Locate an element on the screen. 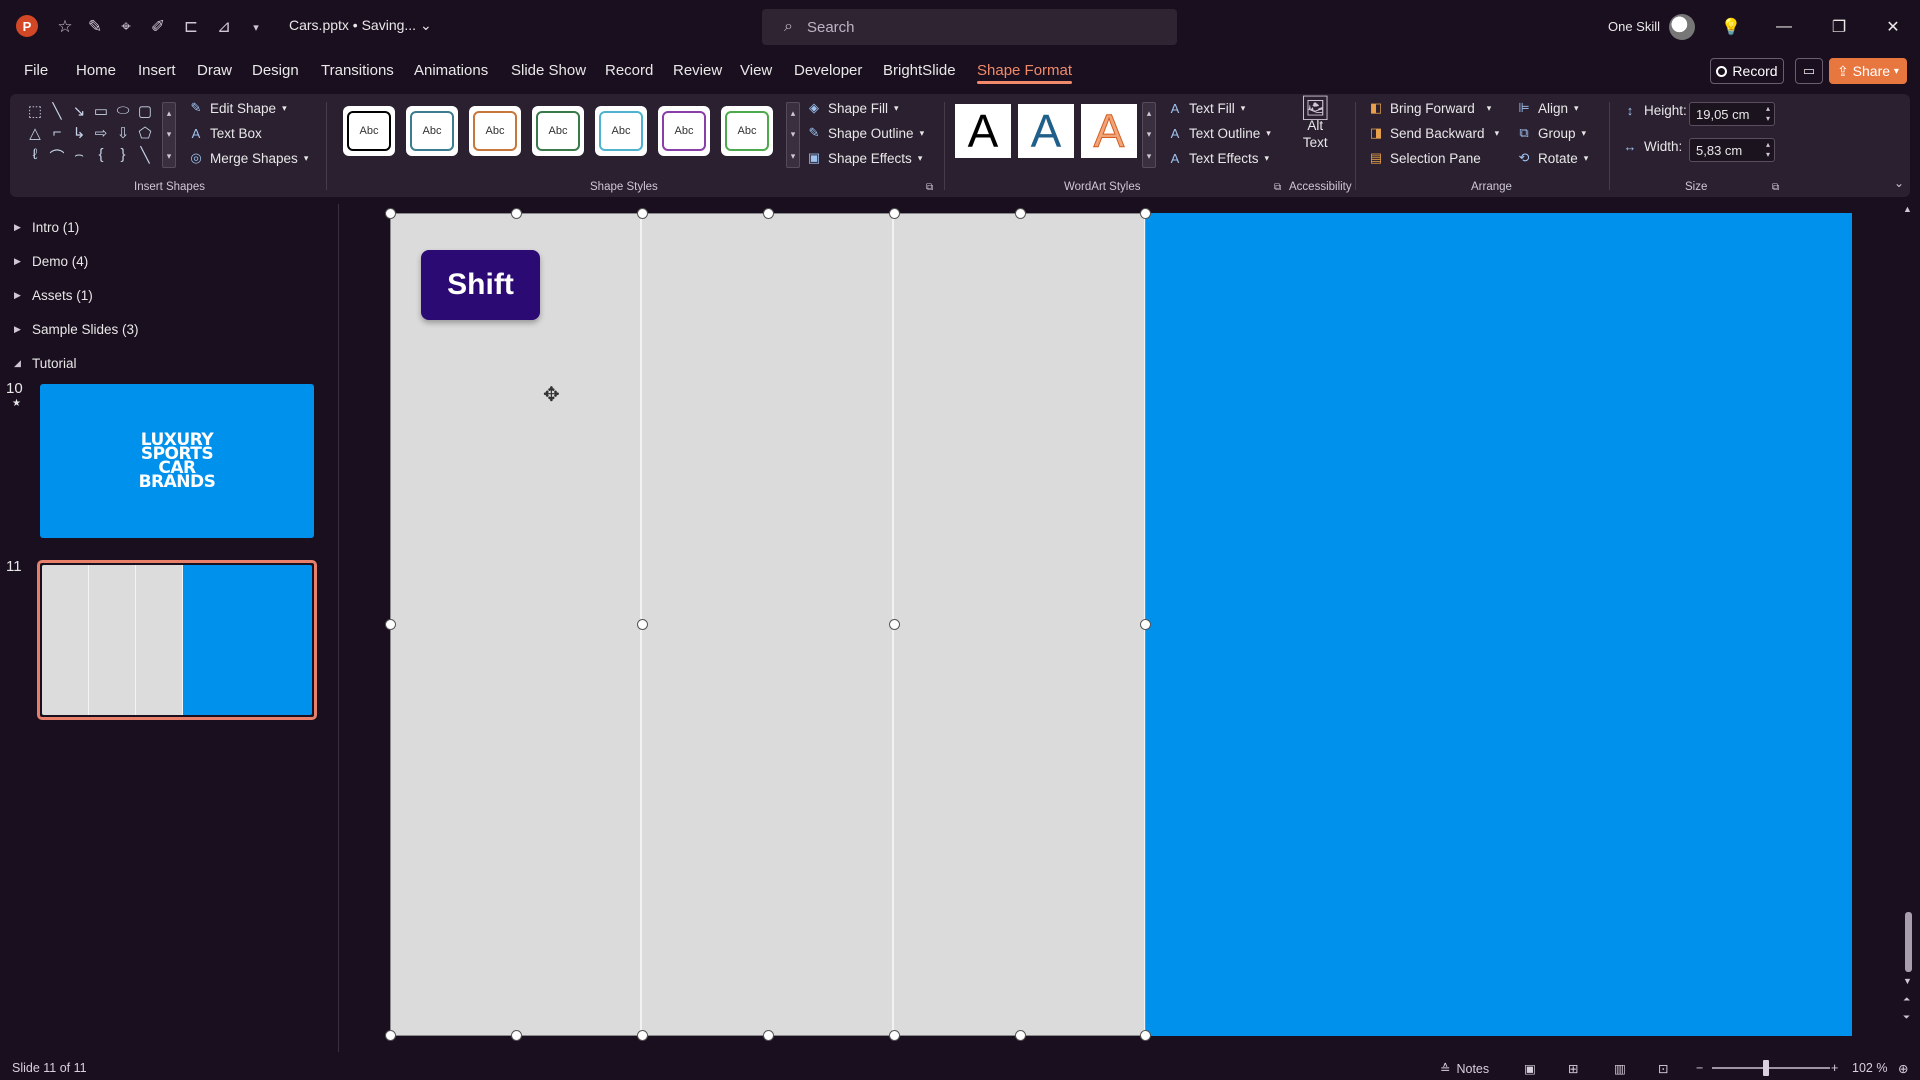 The width and height of the screenshot is (1920, 1080). section-tutorial: ◢ Tutorial is located at coordinates (45, 363).